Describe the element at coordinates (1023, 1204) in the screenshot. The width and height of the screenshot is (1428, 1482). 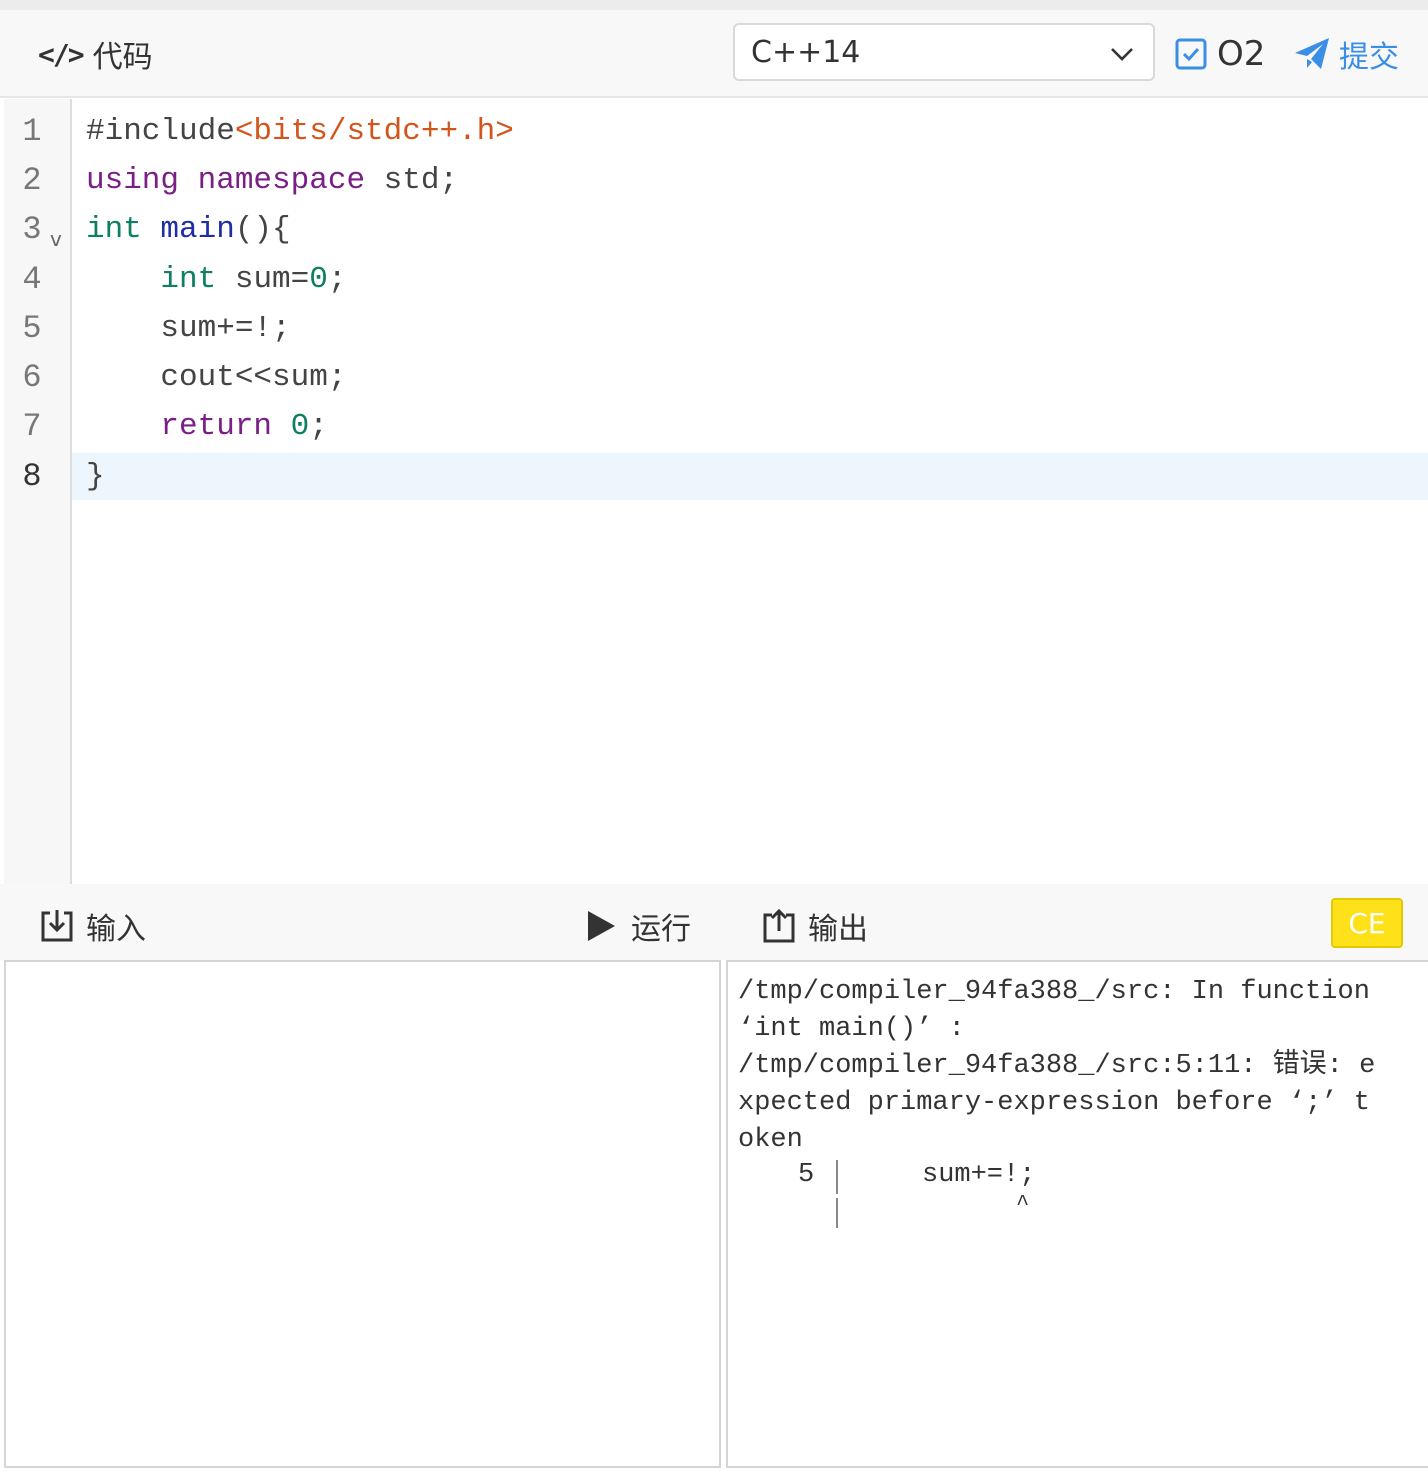
I see `snippet-caret: ^` at that location.